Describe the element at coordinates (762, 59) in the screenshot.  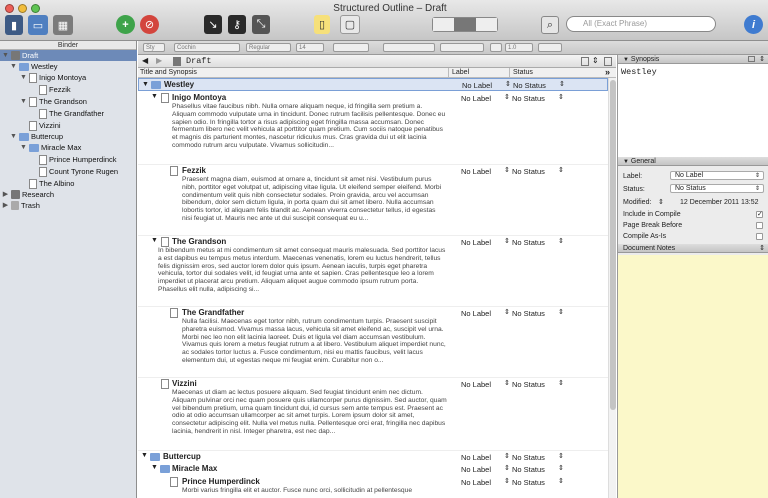
I see `auto-generate-synopsis-icon: ⇕` at that location.